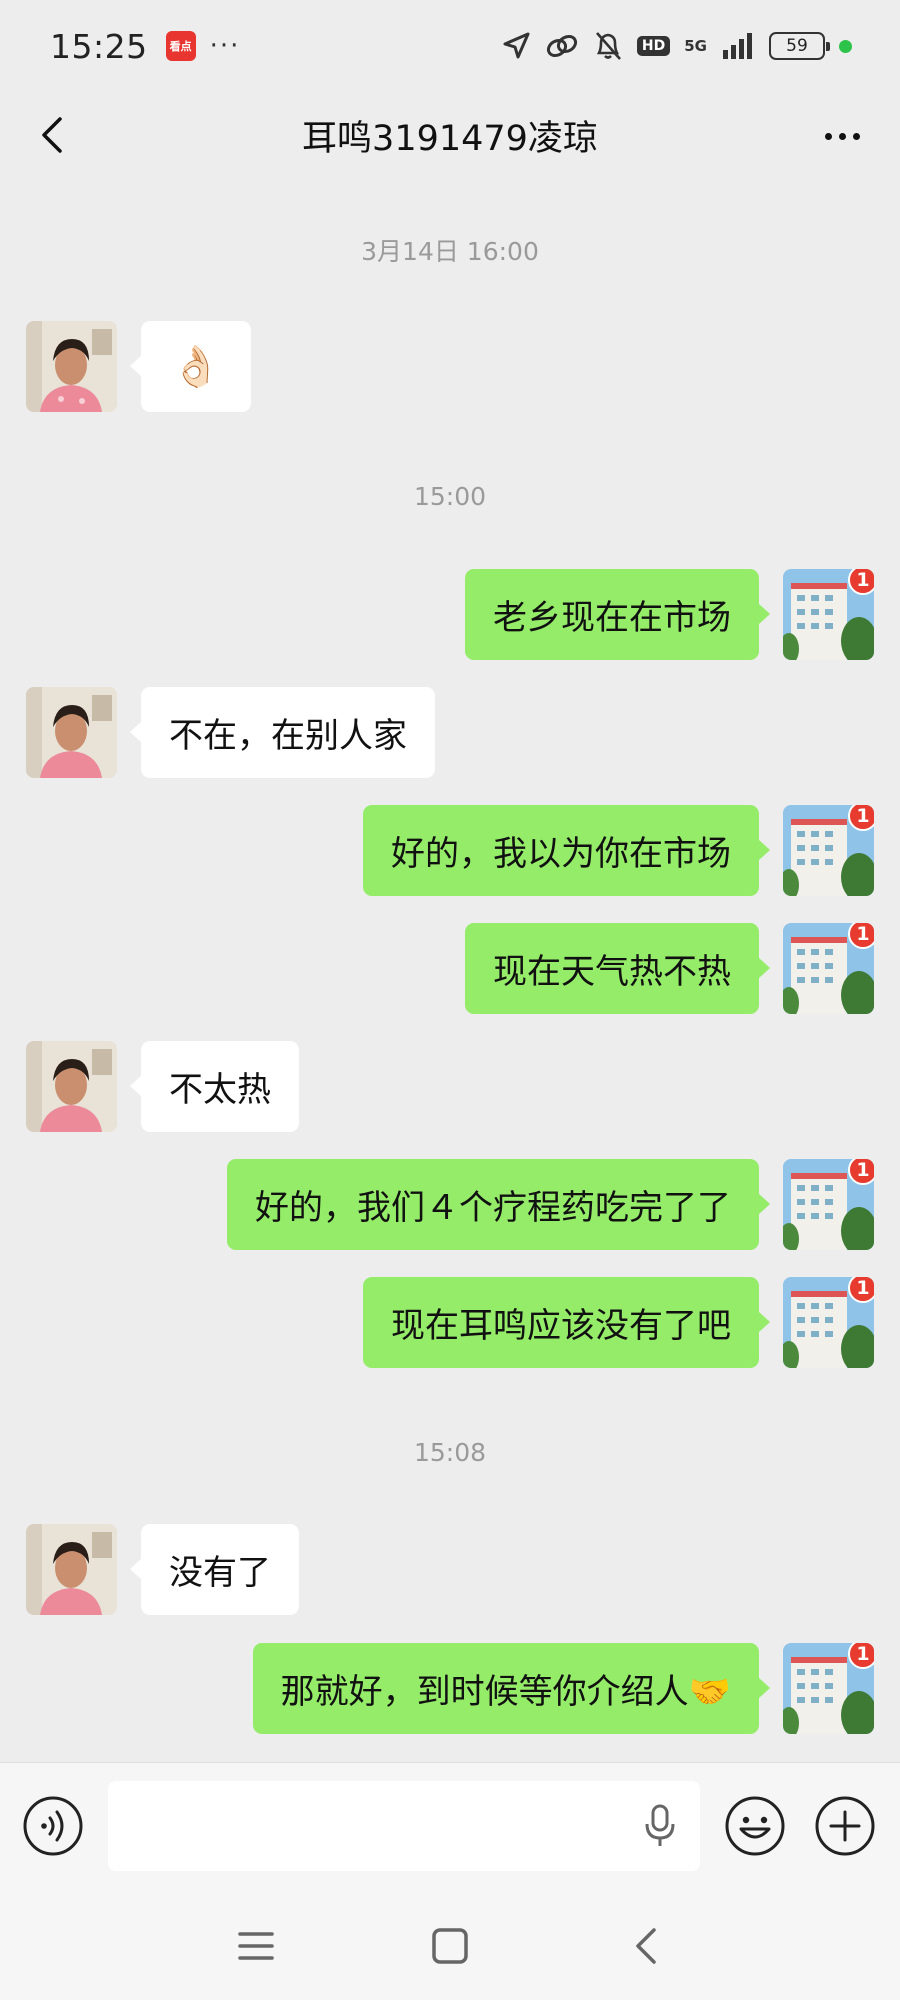 The height and width of the screenshot is (2000, 900). Describe the element at coordinates (282, 732) in the screenshot. I see `incoming-message-bubble: 不在，在别人家` at that location.